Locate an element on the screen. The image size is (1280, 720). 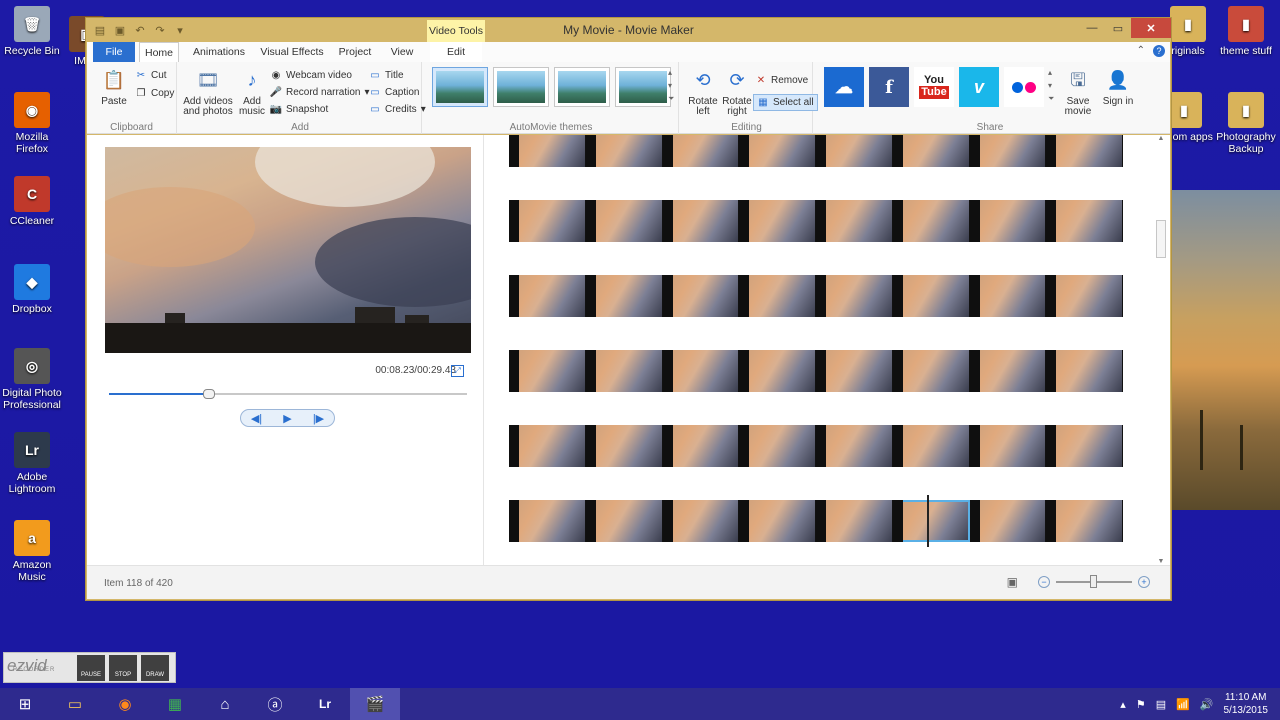
webcam-video-button: ◉ Webcam video is located at coordinates (311, 75).